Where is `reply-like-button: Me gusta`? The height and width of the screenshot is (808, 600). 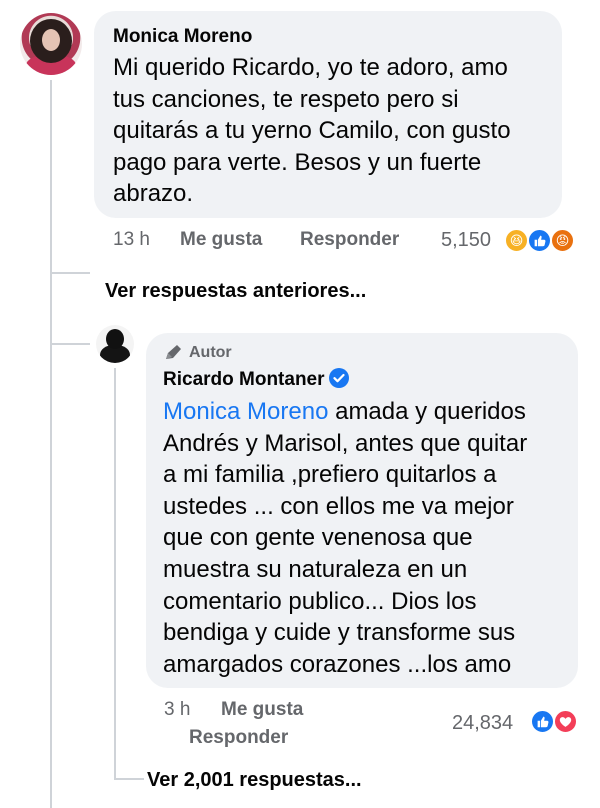
reply-like-button: Me gusta is located at coordinates (262, 710).